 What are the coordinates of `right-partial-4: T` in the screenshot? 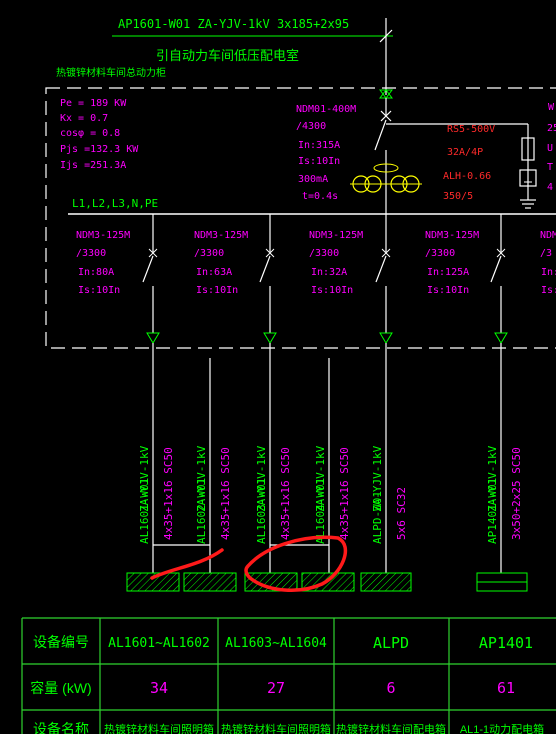 It's located at (550, 167).